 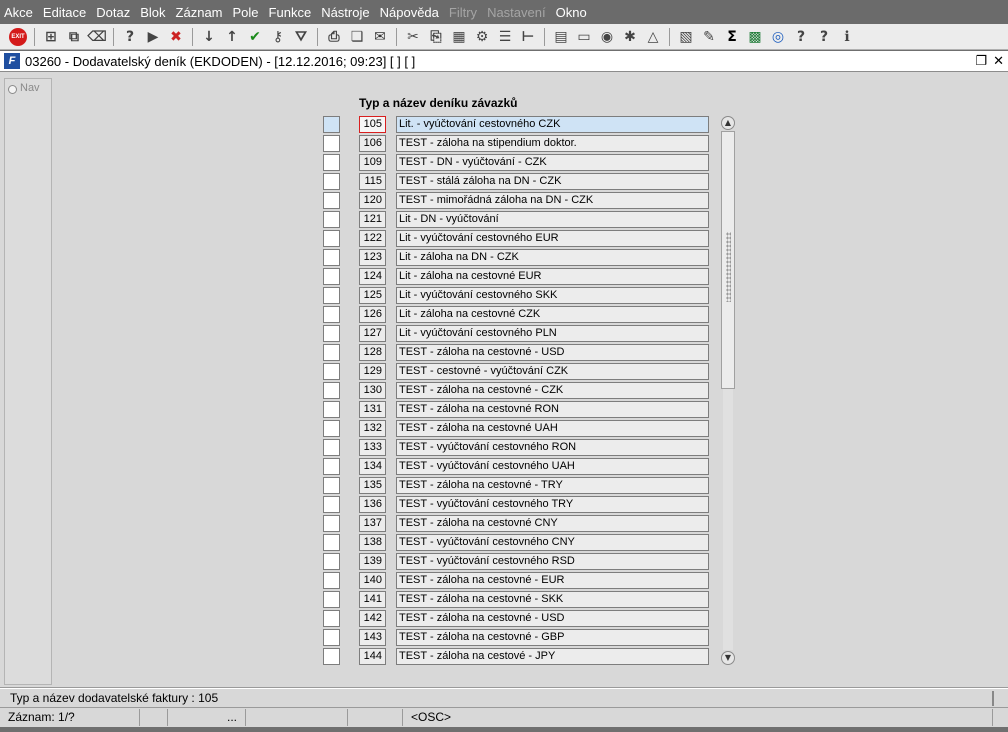 I want to click on scroll-up-button: ▲, so click(x=728, y=123).